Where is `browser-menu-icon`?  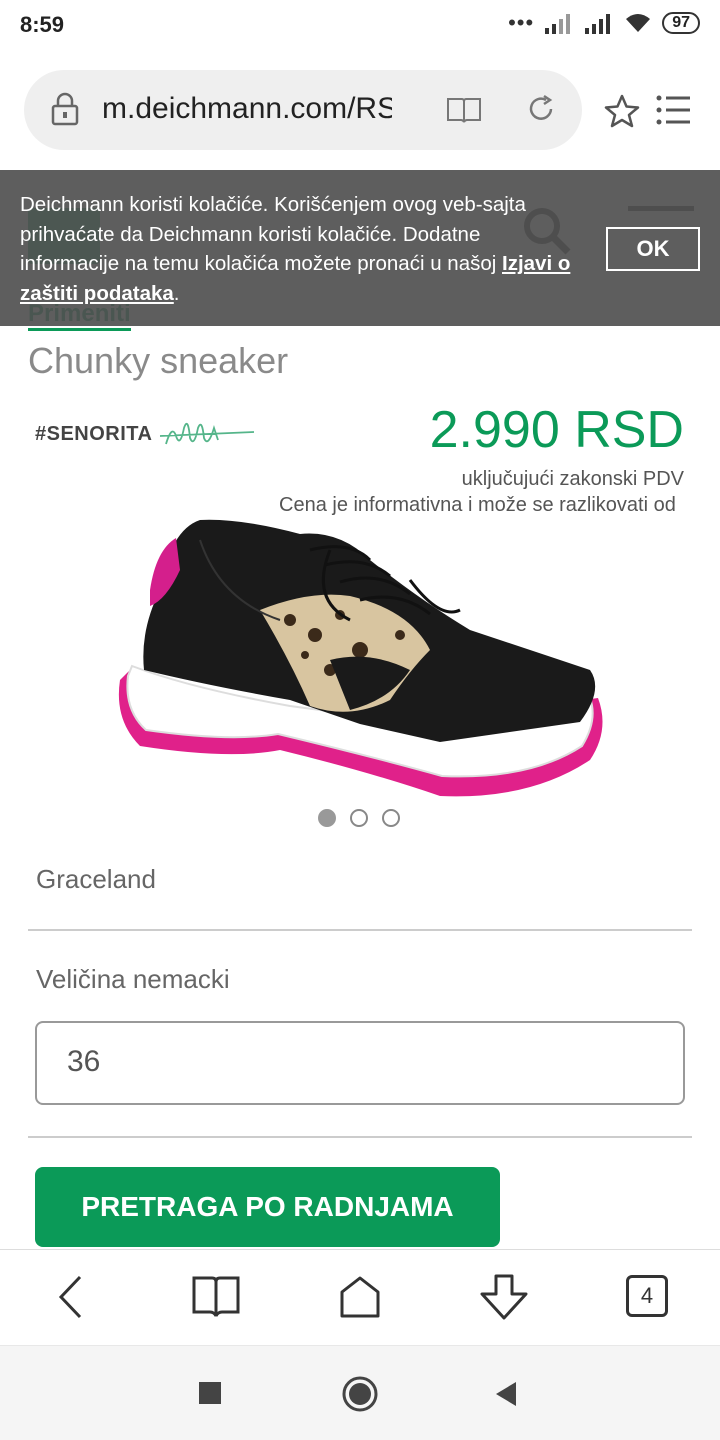 browser-menu-icon is located at coordinates (674, 110).